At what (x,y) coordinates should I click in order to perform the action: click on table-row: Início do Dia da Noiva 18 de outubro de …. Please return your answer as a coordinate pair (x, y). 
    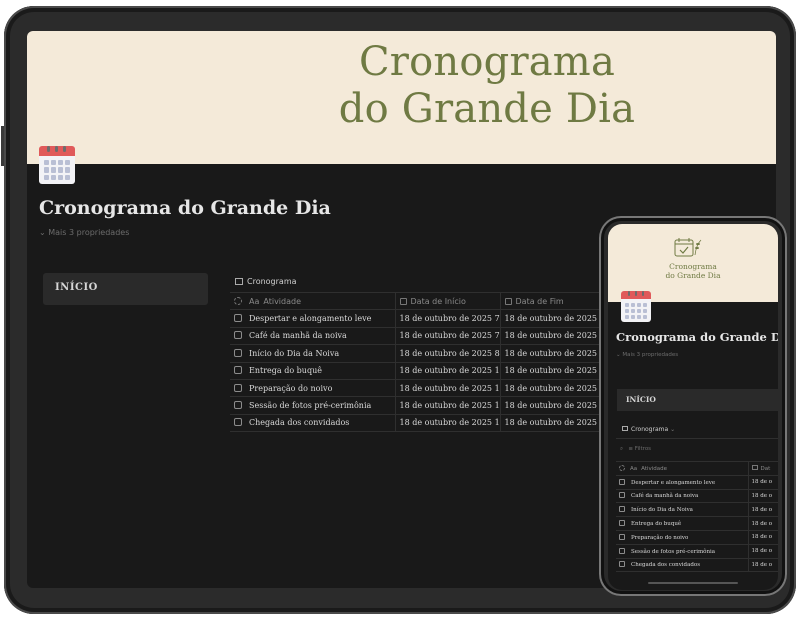
    Looking at the image, I should click on (430, 353).